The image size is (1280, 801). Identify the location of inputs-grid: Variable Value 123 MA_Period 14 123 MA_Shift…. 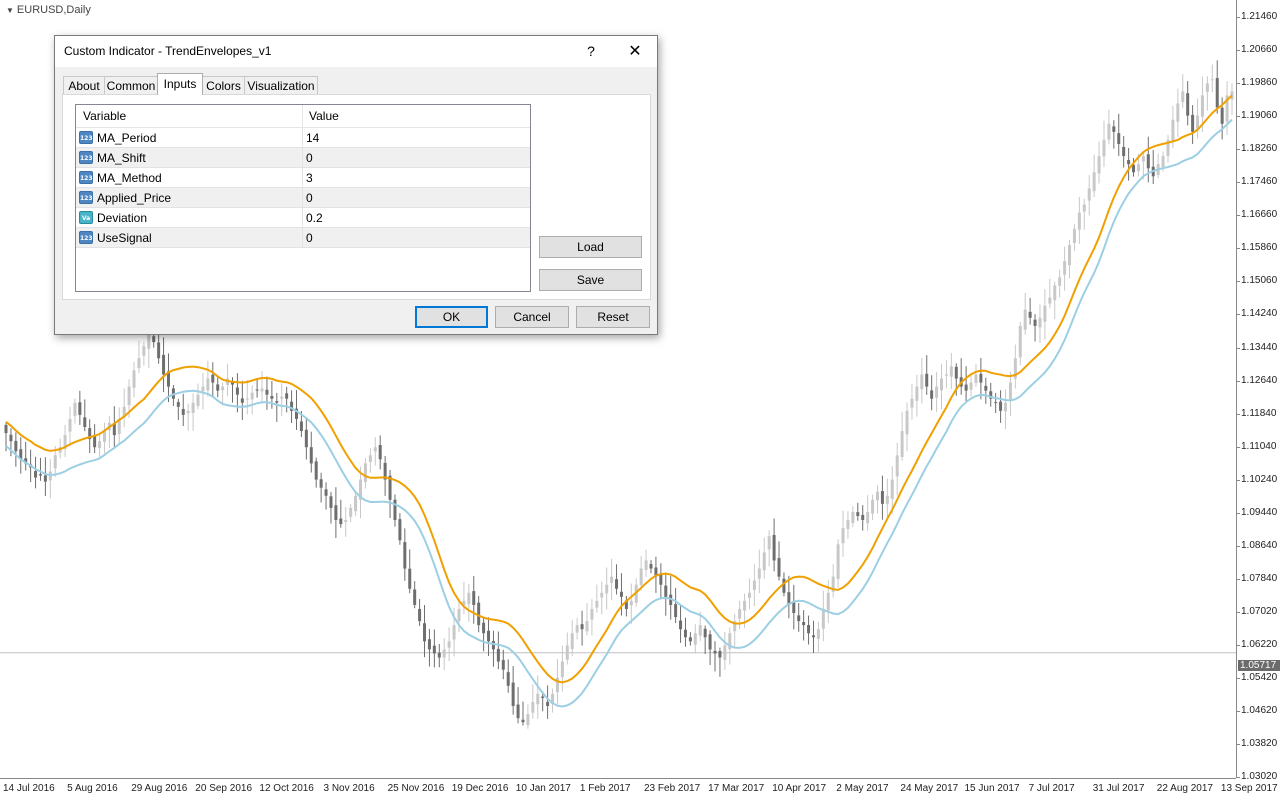
(303, 198).